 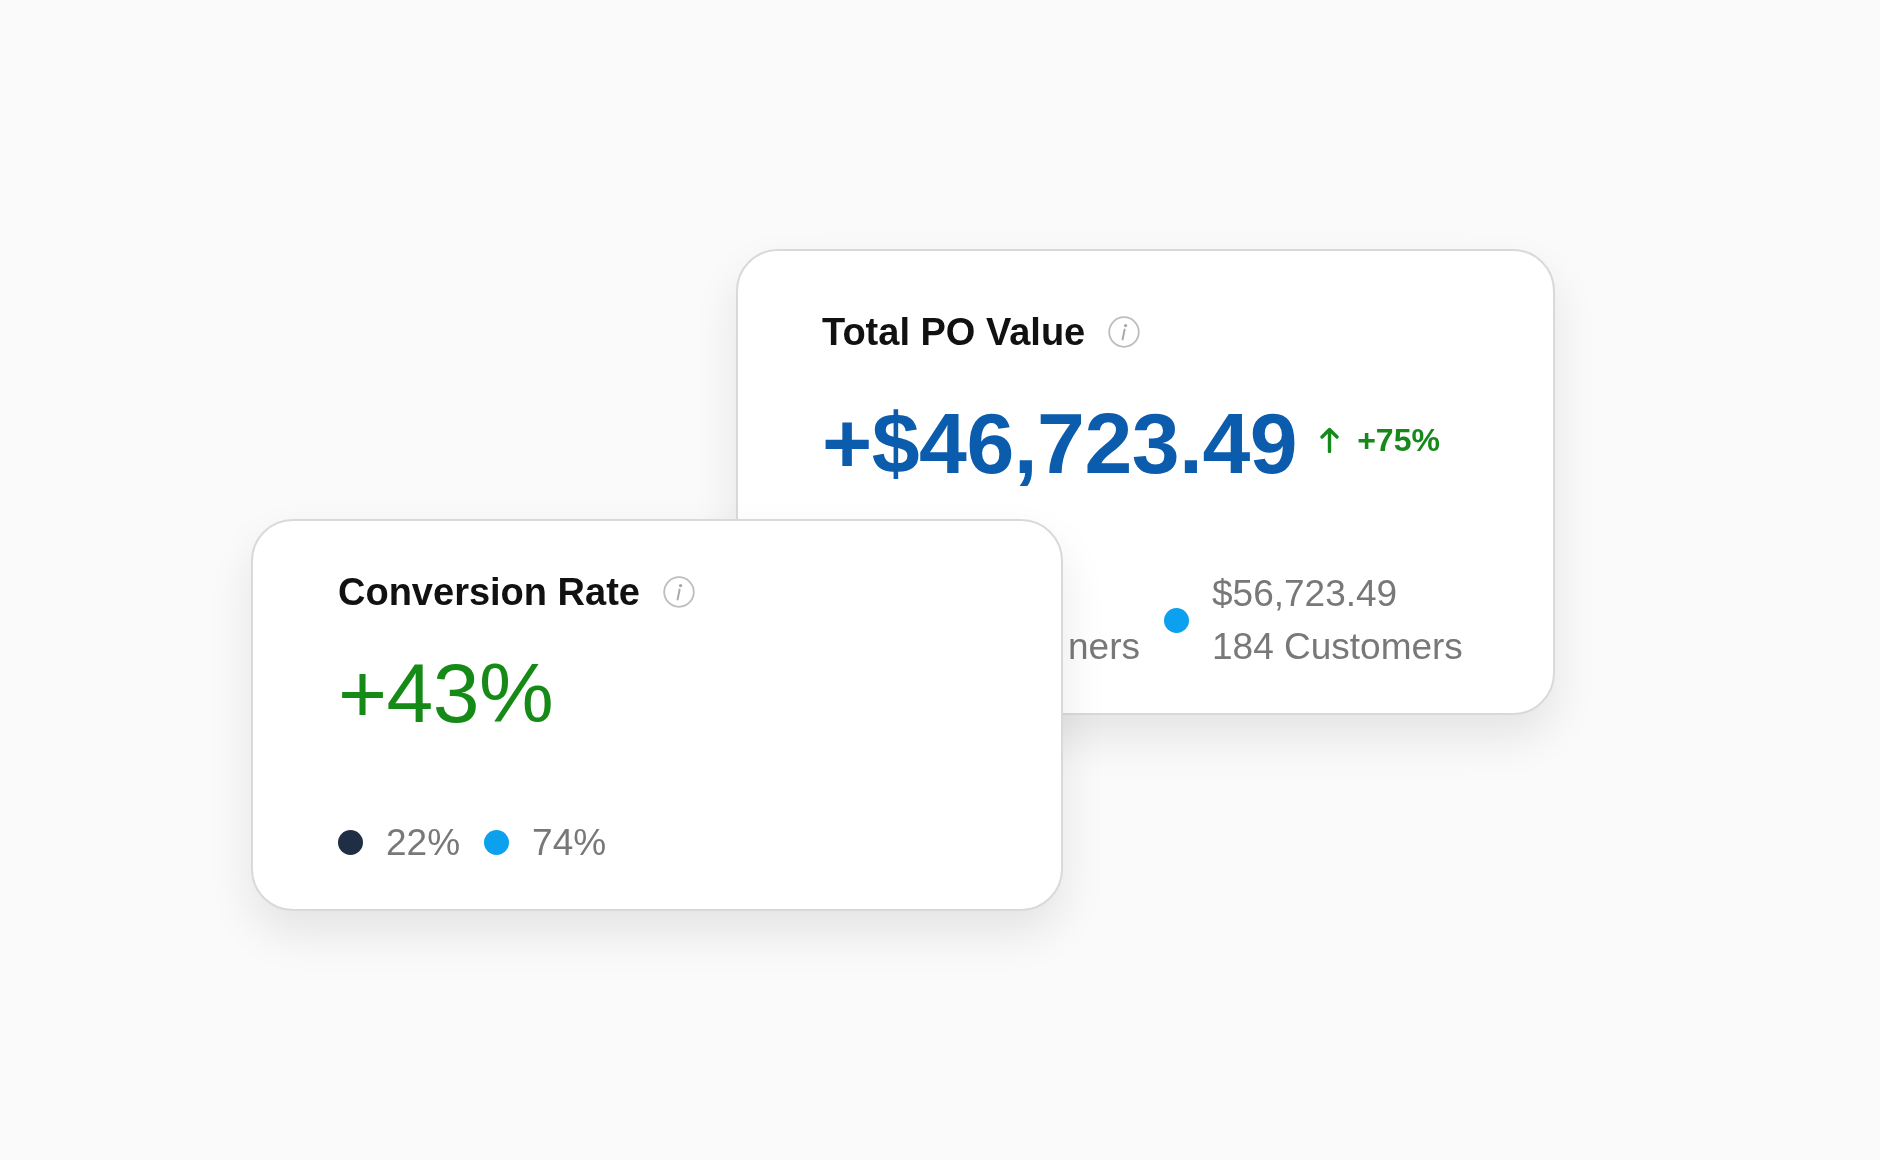 What do you see at coordinates (446, 693) in the screenshot?
I see `metric-value: +43%` at bounding box center [446, 693].